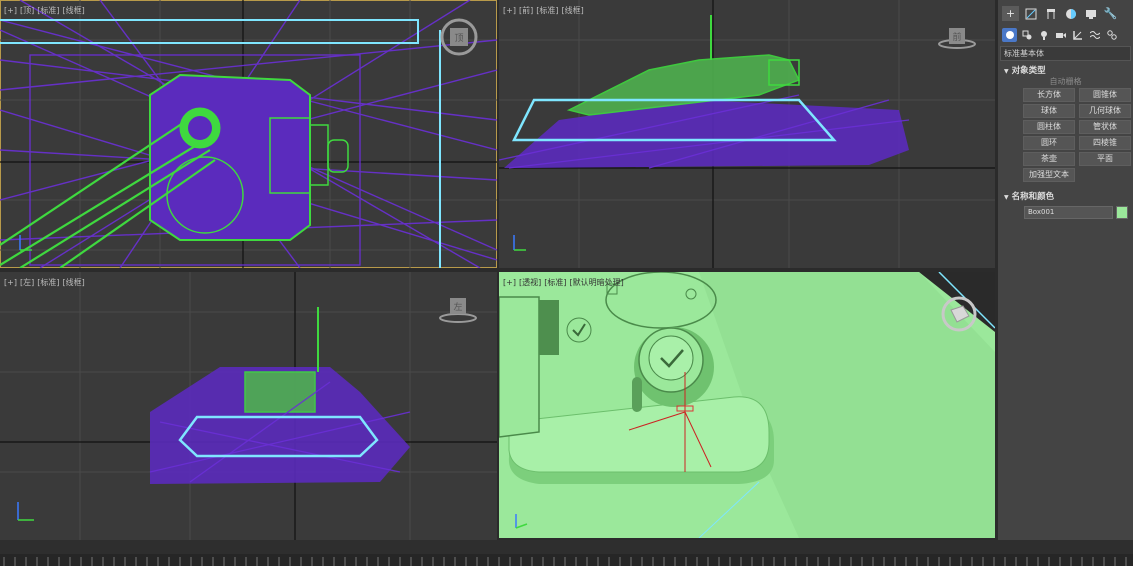 The width and height of the screenshot is (1133, 566). I want to click on object-type-title: 对象类型, so click(1028, 71).